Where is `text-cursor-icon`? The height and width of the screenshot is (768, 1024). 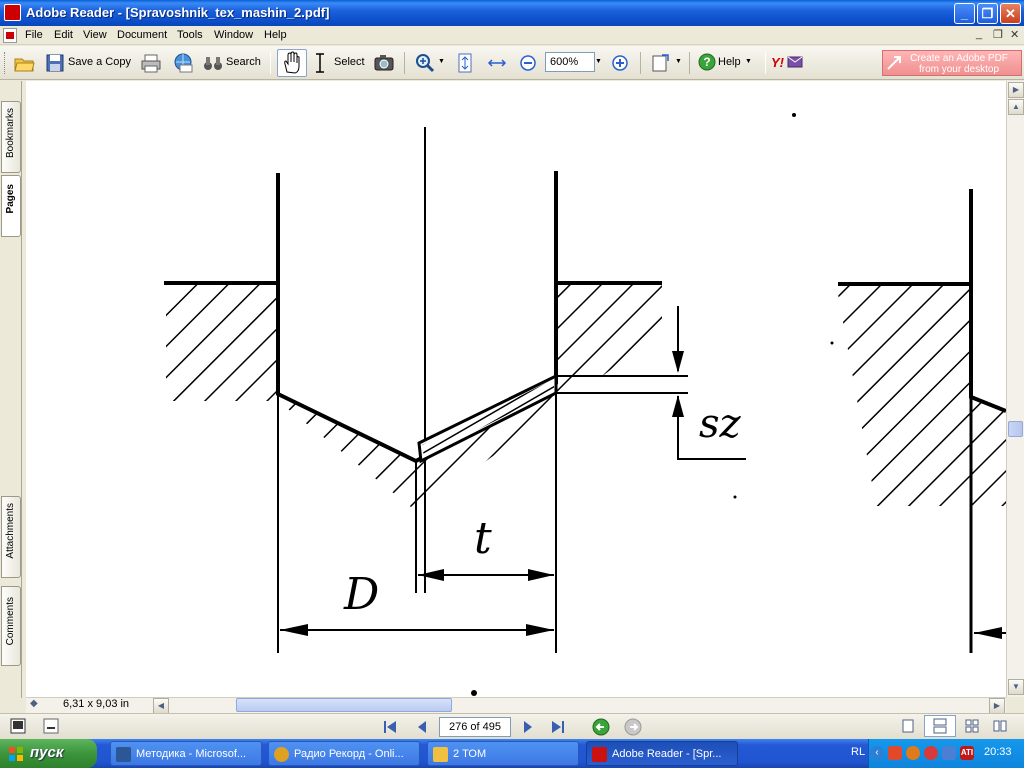
text-cursor-icon is located at coordinates (321, 63).